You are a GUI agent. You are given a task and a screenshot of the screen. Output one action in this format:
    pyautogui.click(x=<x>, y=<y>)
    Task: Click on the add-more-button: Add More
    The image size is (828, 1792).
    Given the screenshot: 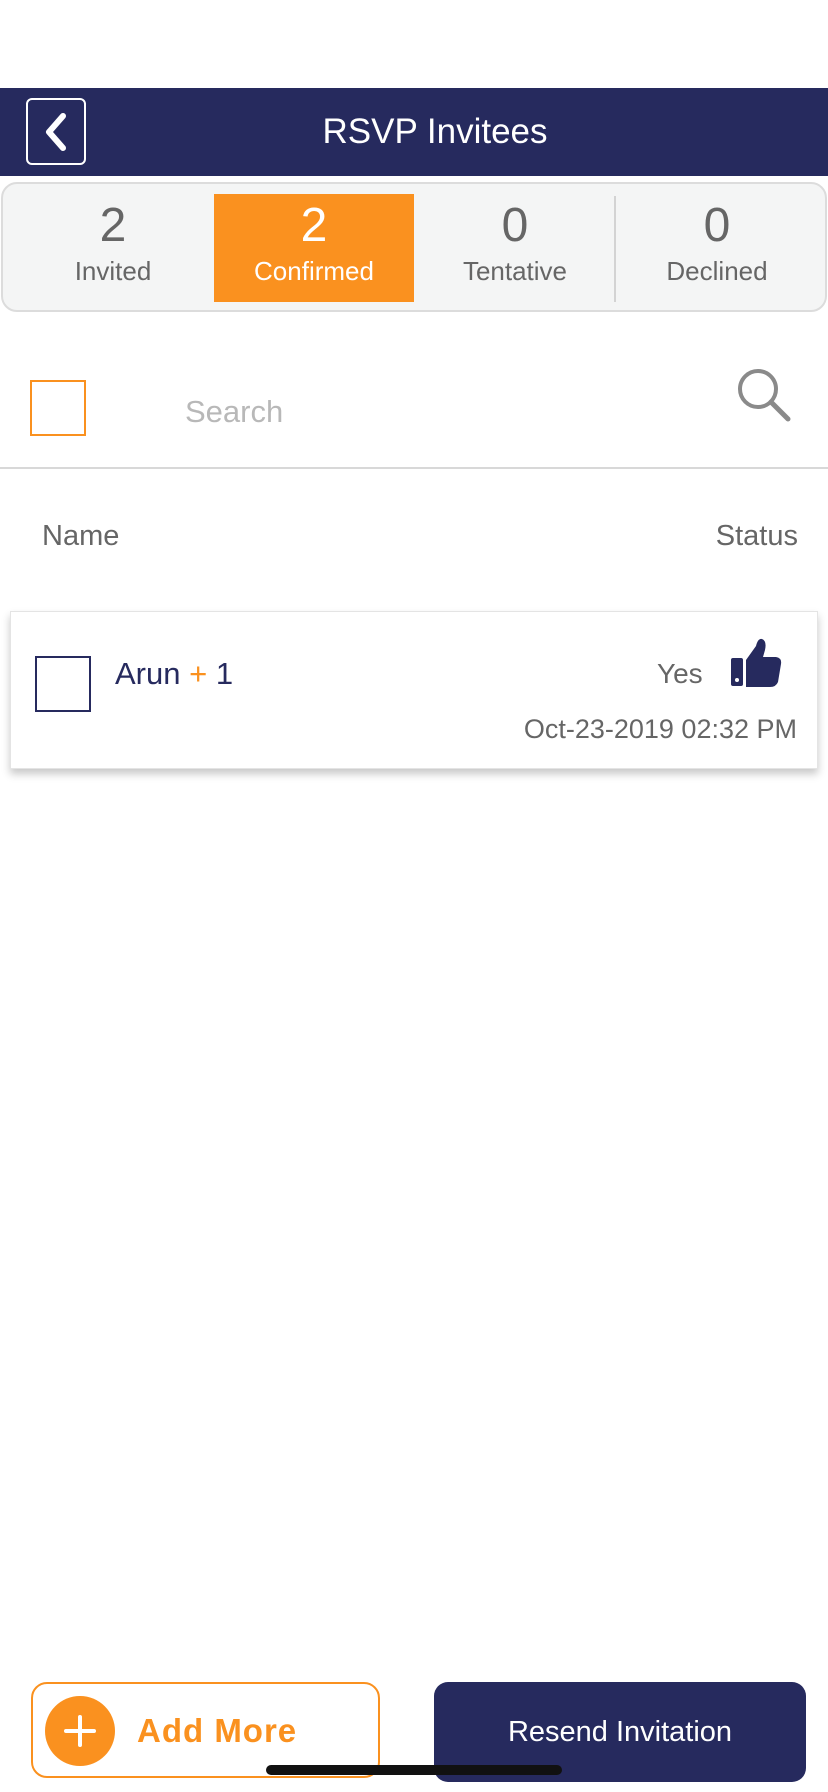 What is the action you would take?
    pyautogui.click(x=205, y=1730)
    